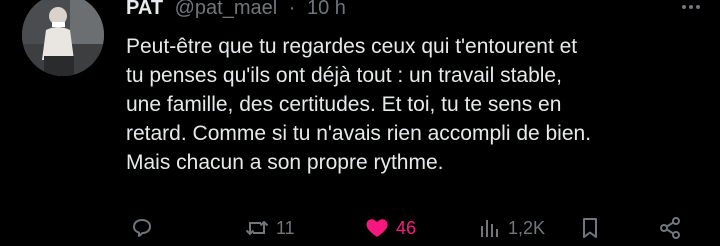 This screenshot has width=720, height=246. I want to click on share-button, so click(670, 228).